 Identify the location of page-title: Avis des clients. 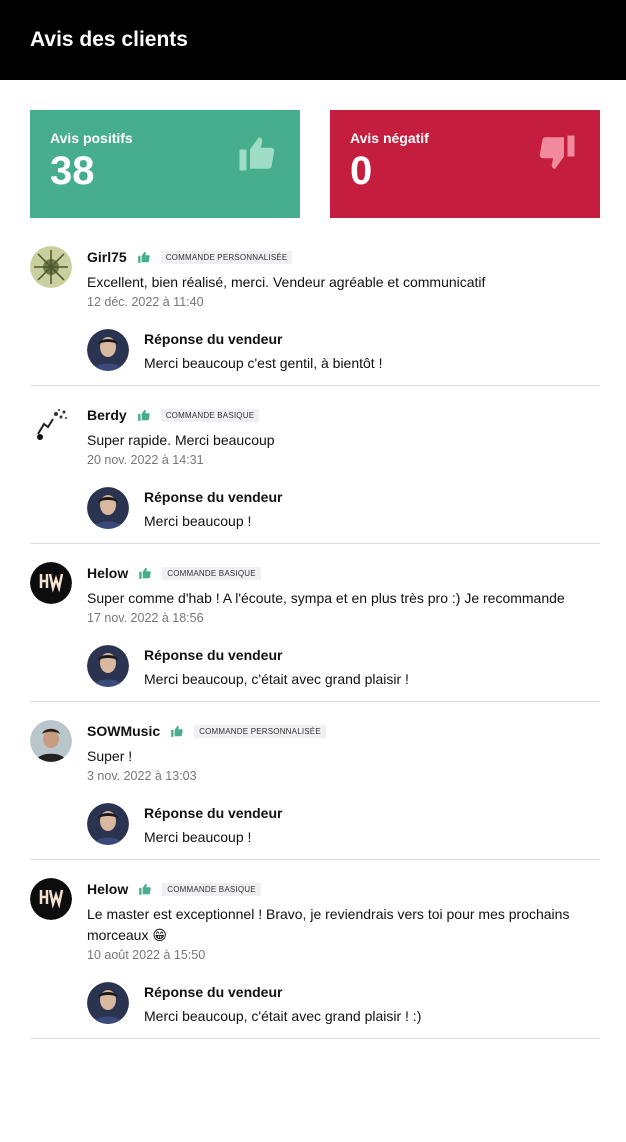
(109, 39).